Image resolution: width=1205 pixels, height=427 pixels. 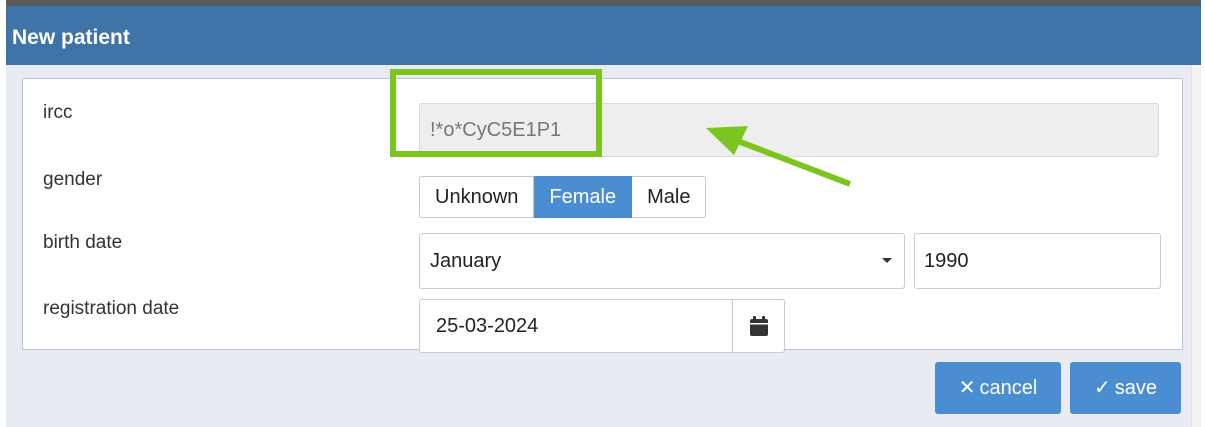 What do you see at coordinates (662, 261) in the screenshot?
I see `birth-month-select: January` at bounding box center [662, 261].